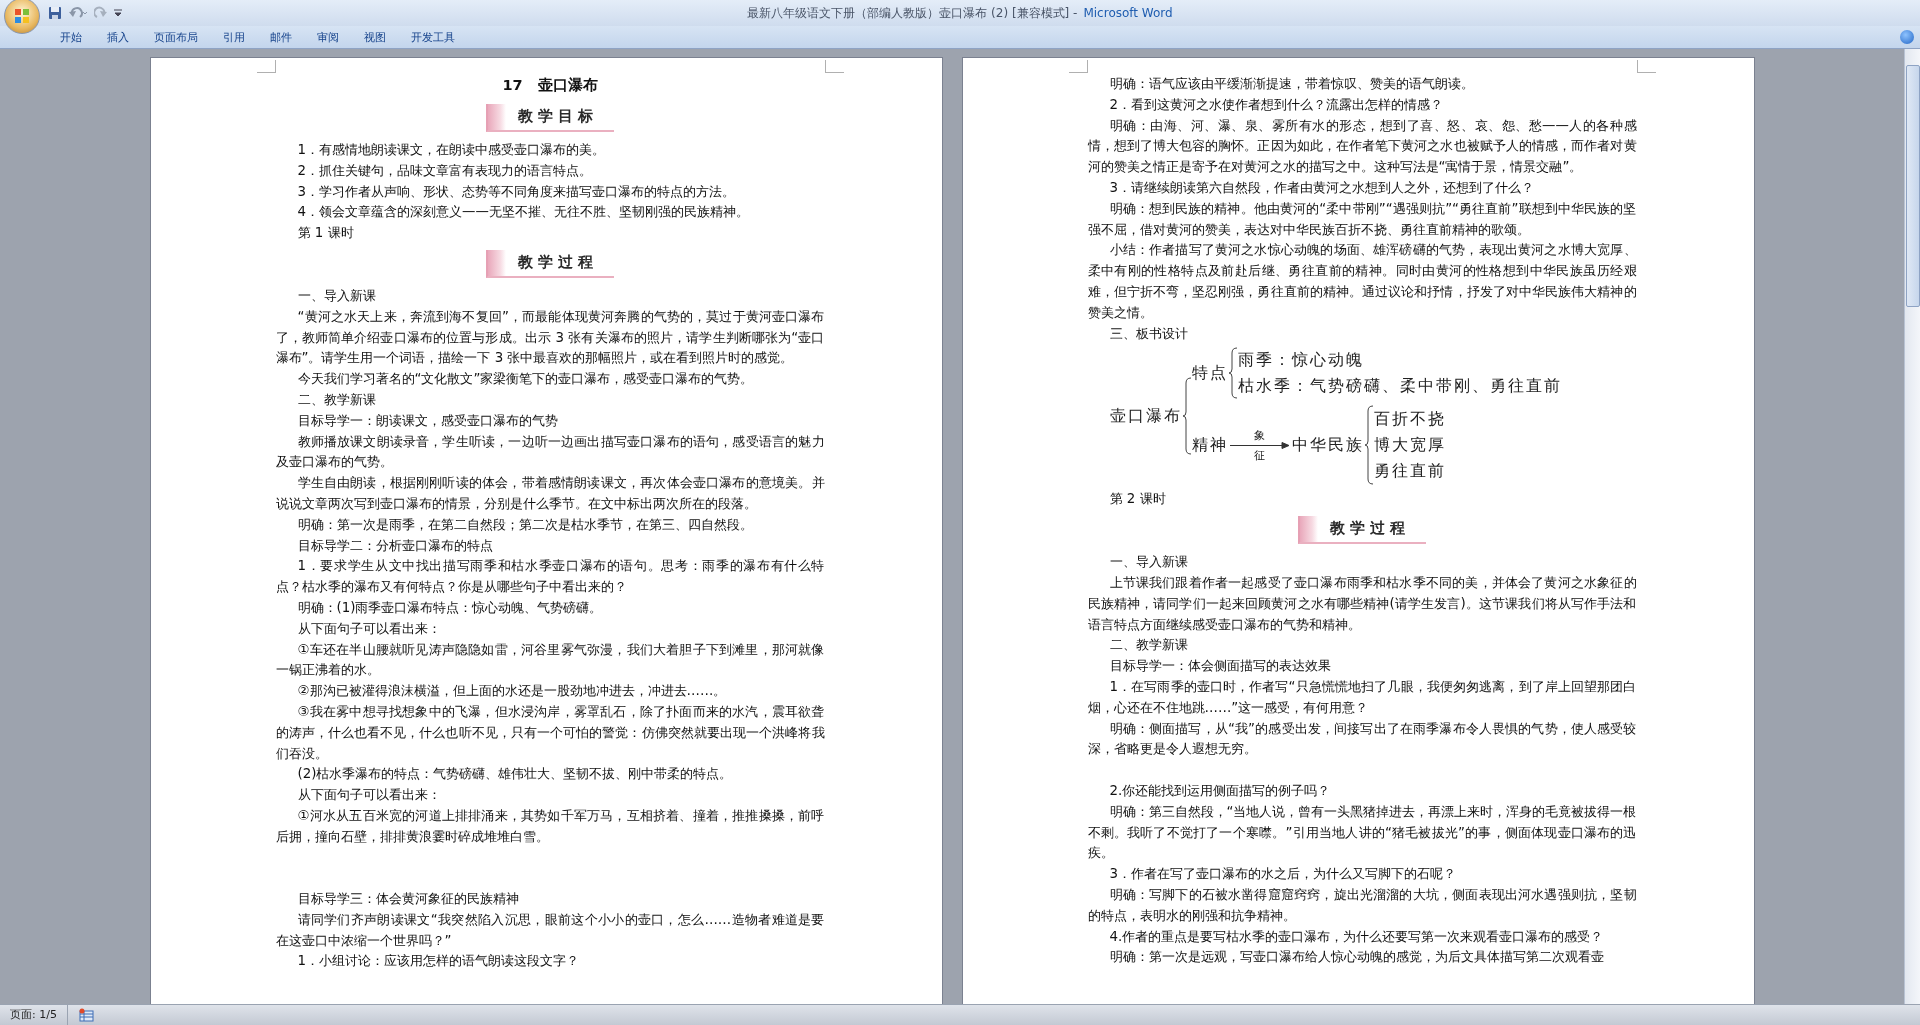 The image size is (1920, 1025). Describe the element at coordinates (55, 13) in the screenshot. I see `save-icon` at that location.